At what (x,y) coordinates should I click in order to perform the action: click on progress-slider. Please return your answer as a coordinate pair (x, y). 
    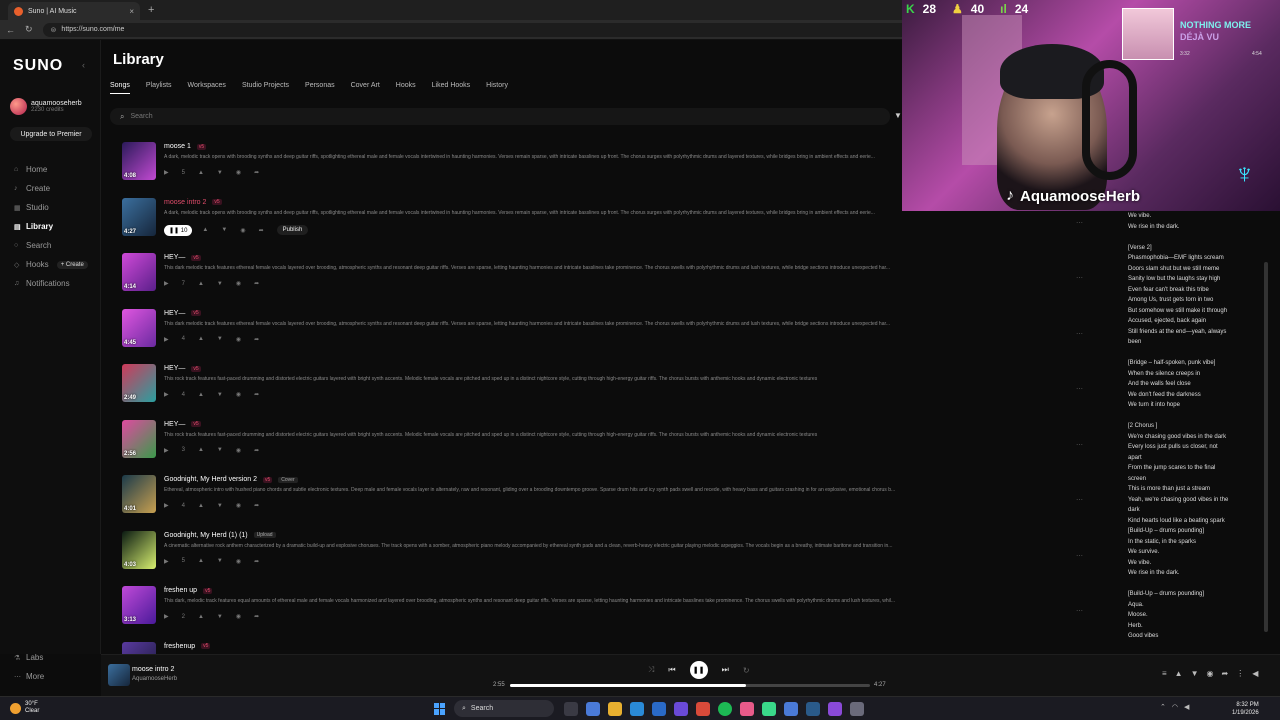
    Looking at the image, I should click on (690, 685).